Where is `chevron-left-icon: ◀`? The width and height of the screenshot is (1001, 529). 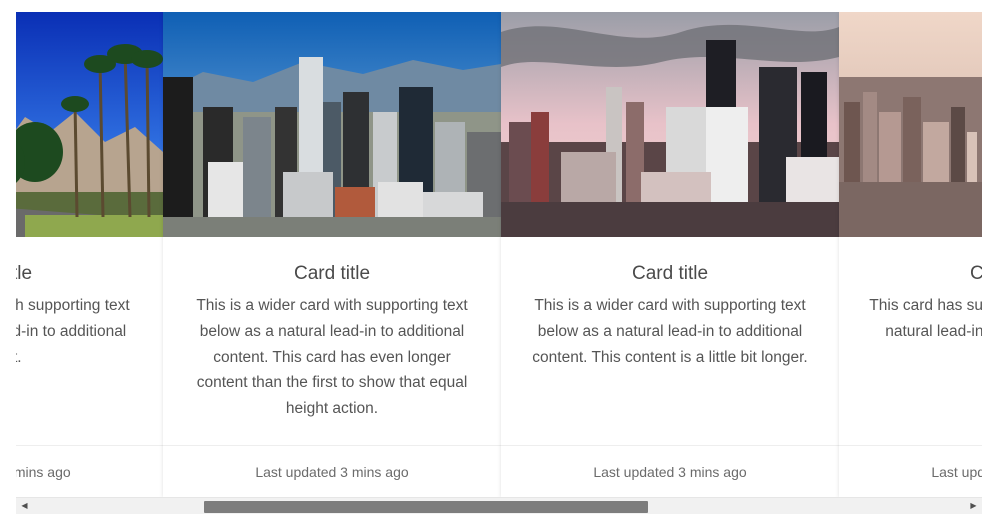 chevron-left-icon: ◀ is located at coordinates (24, 506).